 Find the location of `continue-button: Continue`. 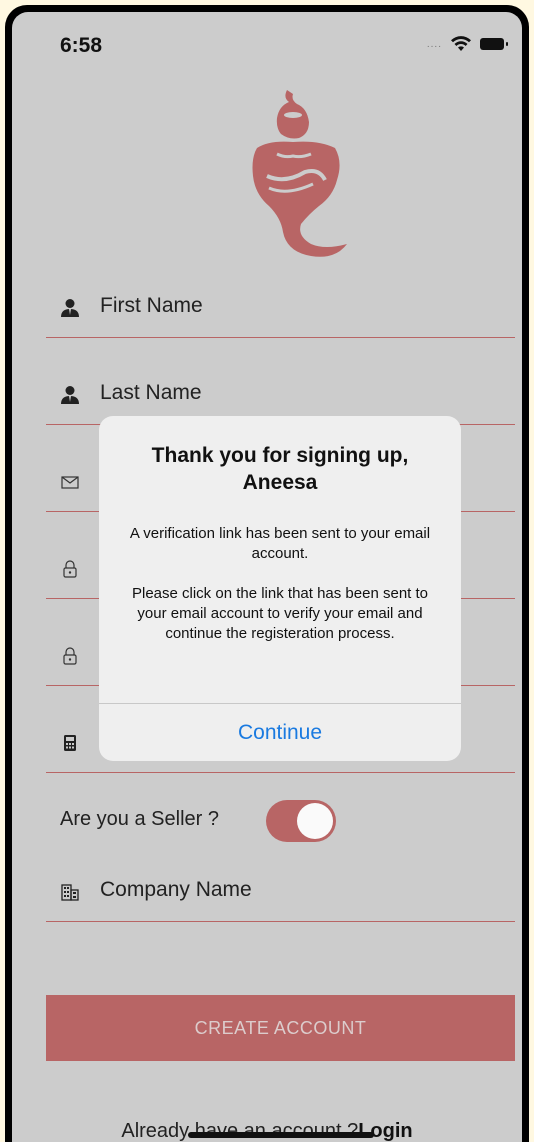

continue-button: Continue is located at coordinates (280, 732).